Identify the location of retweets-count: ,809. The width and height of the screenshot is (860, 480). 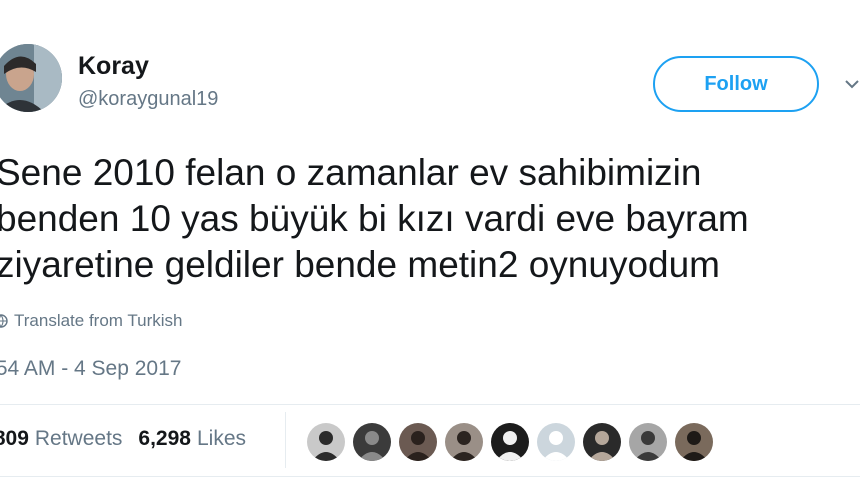
(14, 439).